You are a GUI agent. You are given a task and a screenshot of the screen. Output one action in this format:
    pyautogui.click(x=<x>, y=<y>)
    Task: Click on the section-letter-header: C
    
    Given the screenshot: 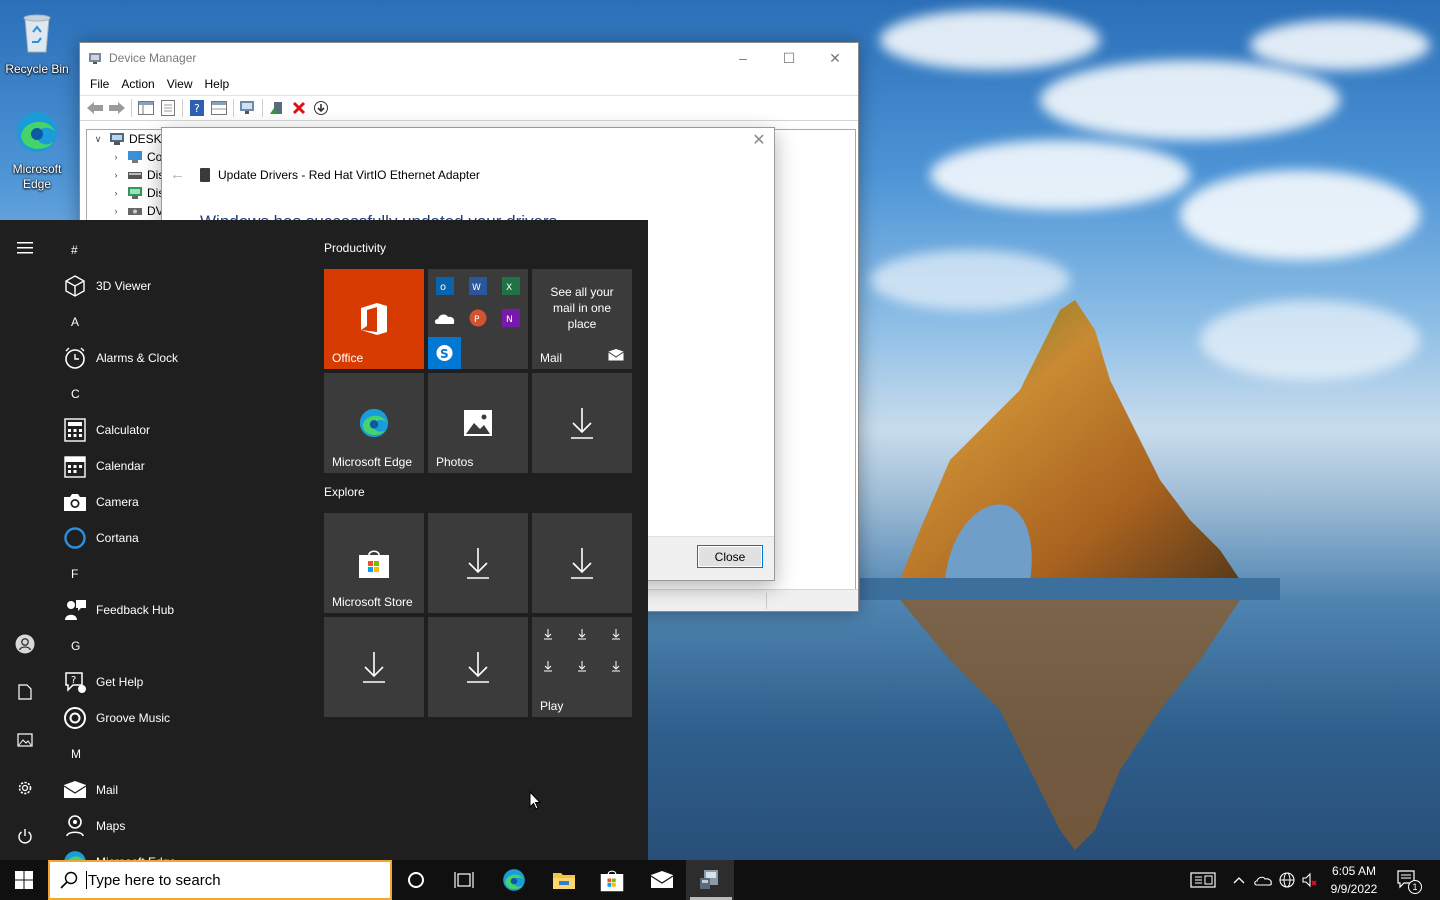 What is the action you would take?
    pyautogui.click(x=181, y=394)
    